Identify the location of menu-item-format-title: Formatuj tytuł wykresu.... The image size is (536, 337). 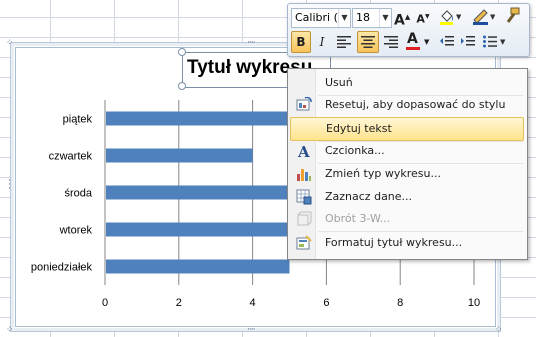
(407, 243).